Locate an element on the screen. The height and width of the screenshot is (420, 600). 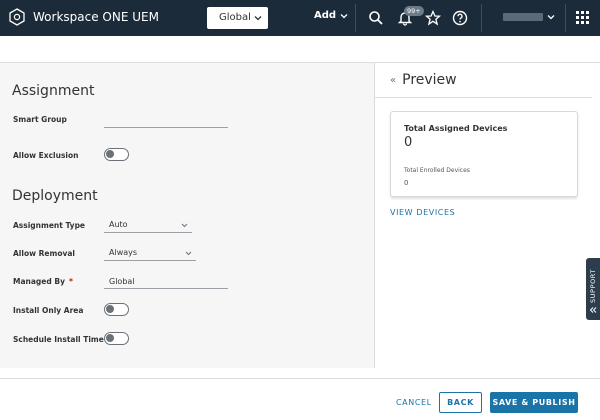
back-button: BACK is located at coordinates (460, 402).